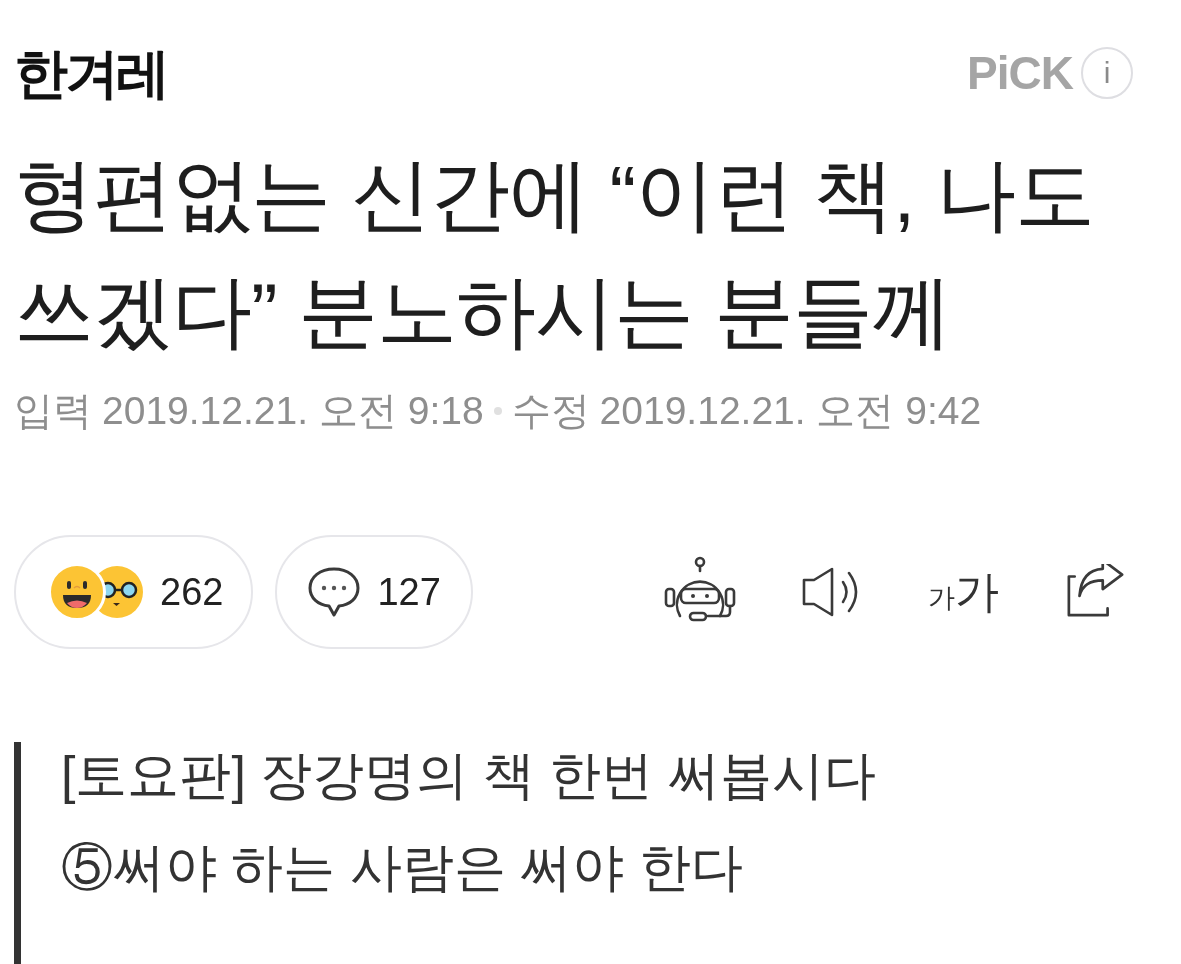  I want to click on edited-label: 수정, so click(550, 411).